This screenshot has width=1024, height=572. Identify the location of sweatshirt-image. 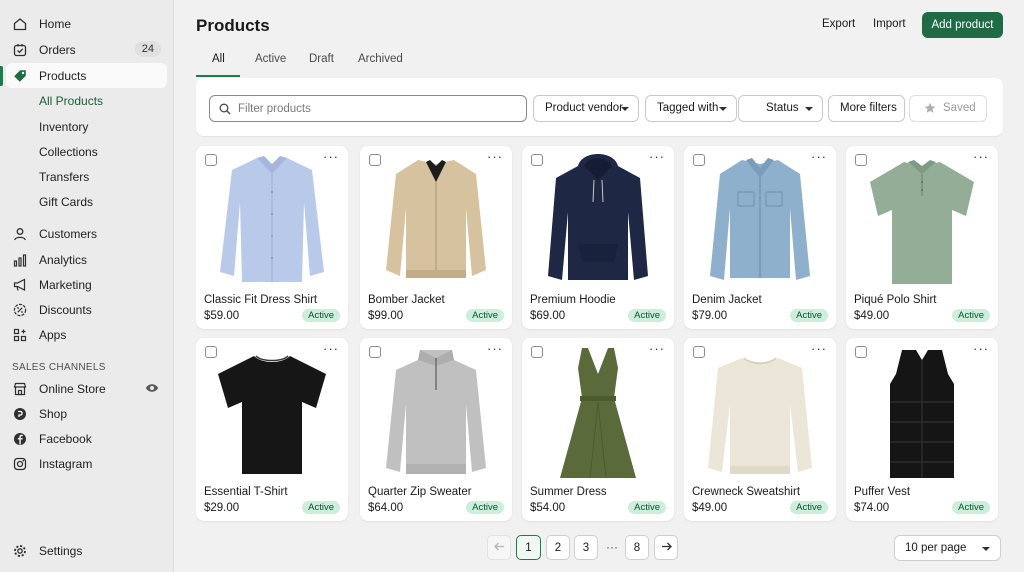
(760, 415).